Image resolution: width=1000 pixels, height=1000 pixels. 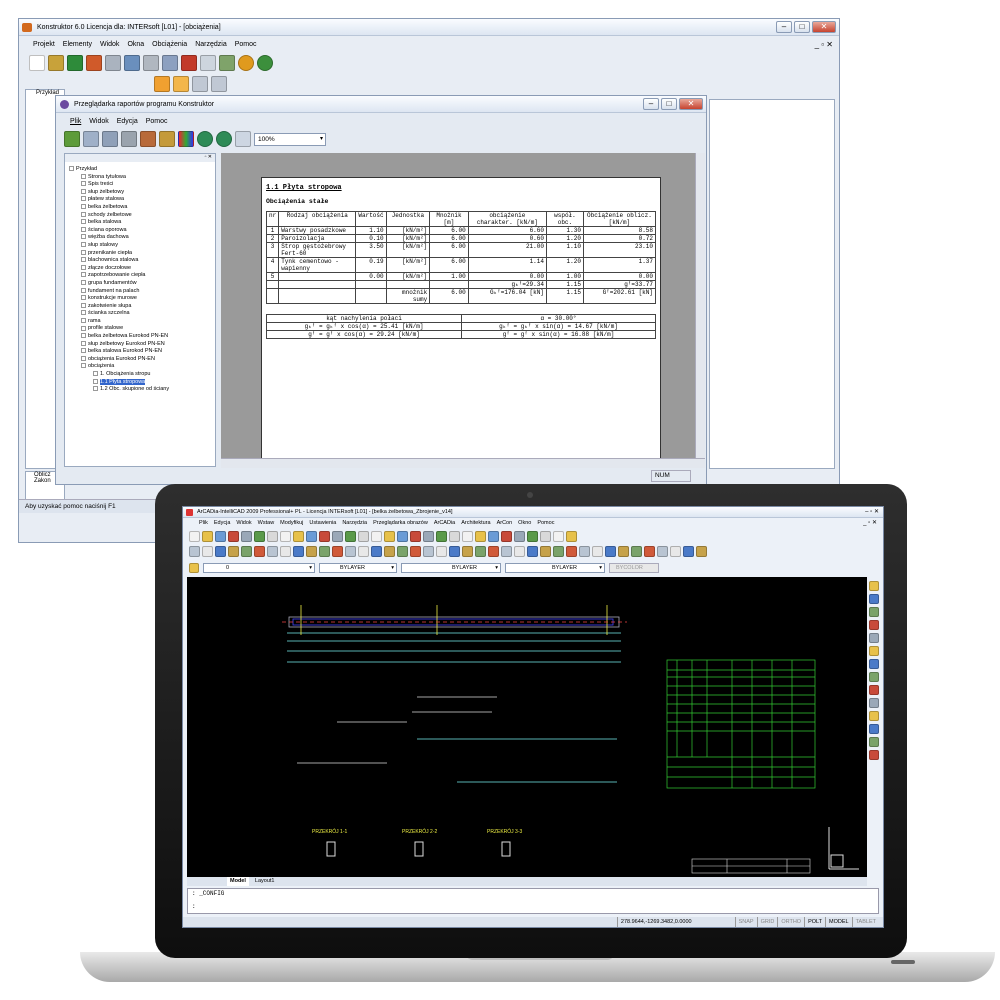 What do you see at coordinates (651, 104) in the screenshot?
I see `minimize-button: –` at bounding box center [651, 104].